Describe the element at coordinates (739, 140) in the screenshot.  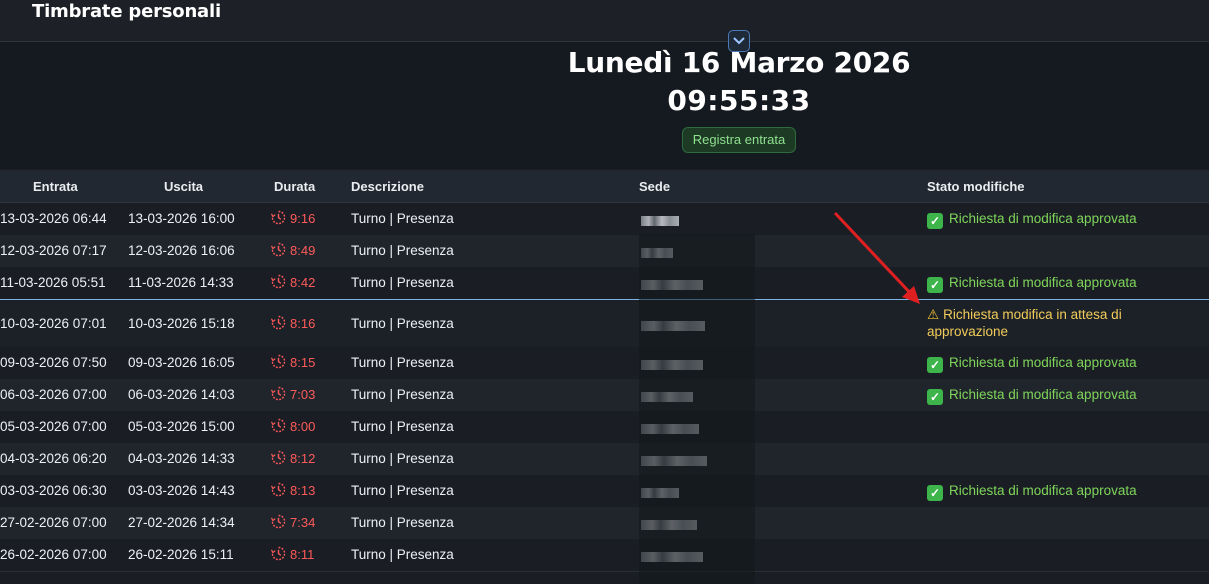
I see `register-entry-button: Registra entrata` at that location.